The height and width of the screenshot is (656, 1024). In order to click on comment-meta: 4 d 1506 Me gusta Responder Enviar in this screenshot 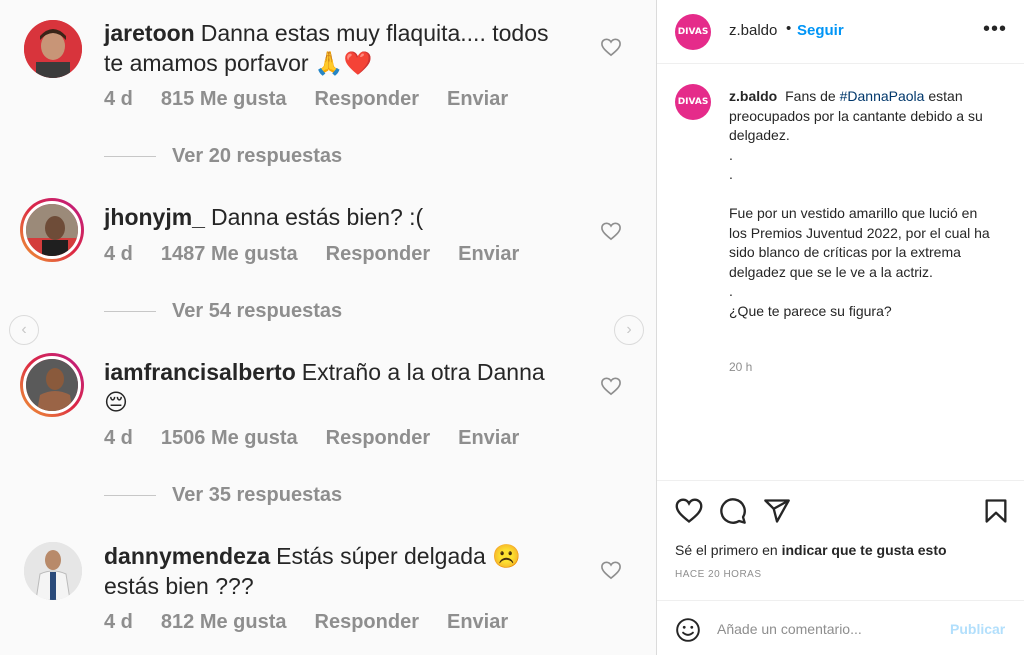, I will do `click(325, 438)`.